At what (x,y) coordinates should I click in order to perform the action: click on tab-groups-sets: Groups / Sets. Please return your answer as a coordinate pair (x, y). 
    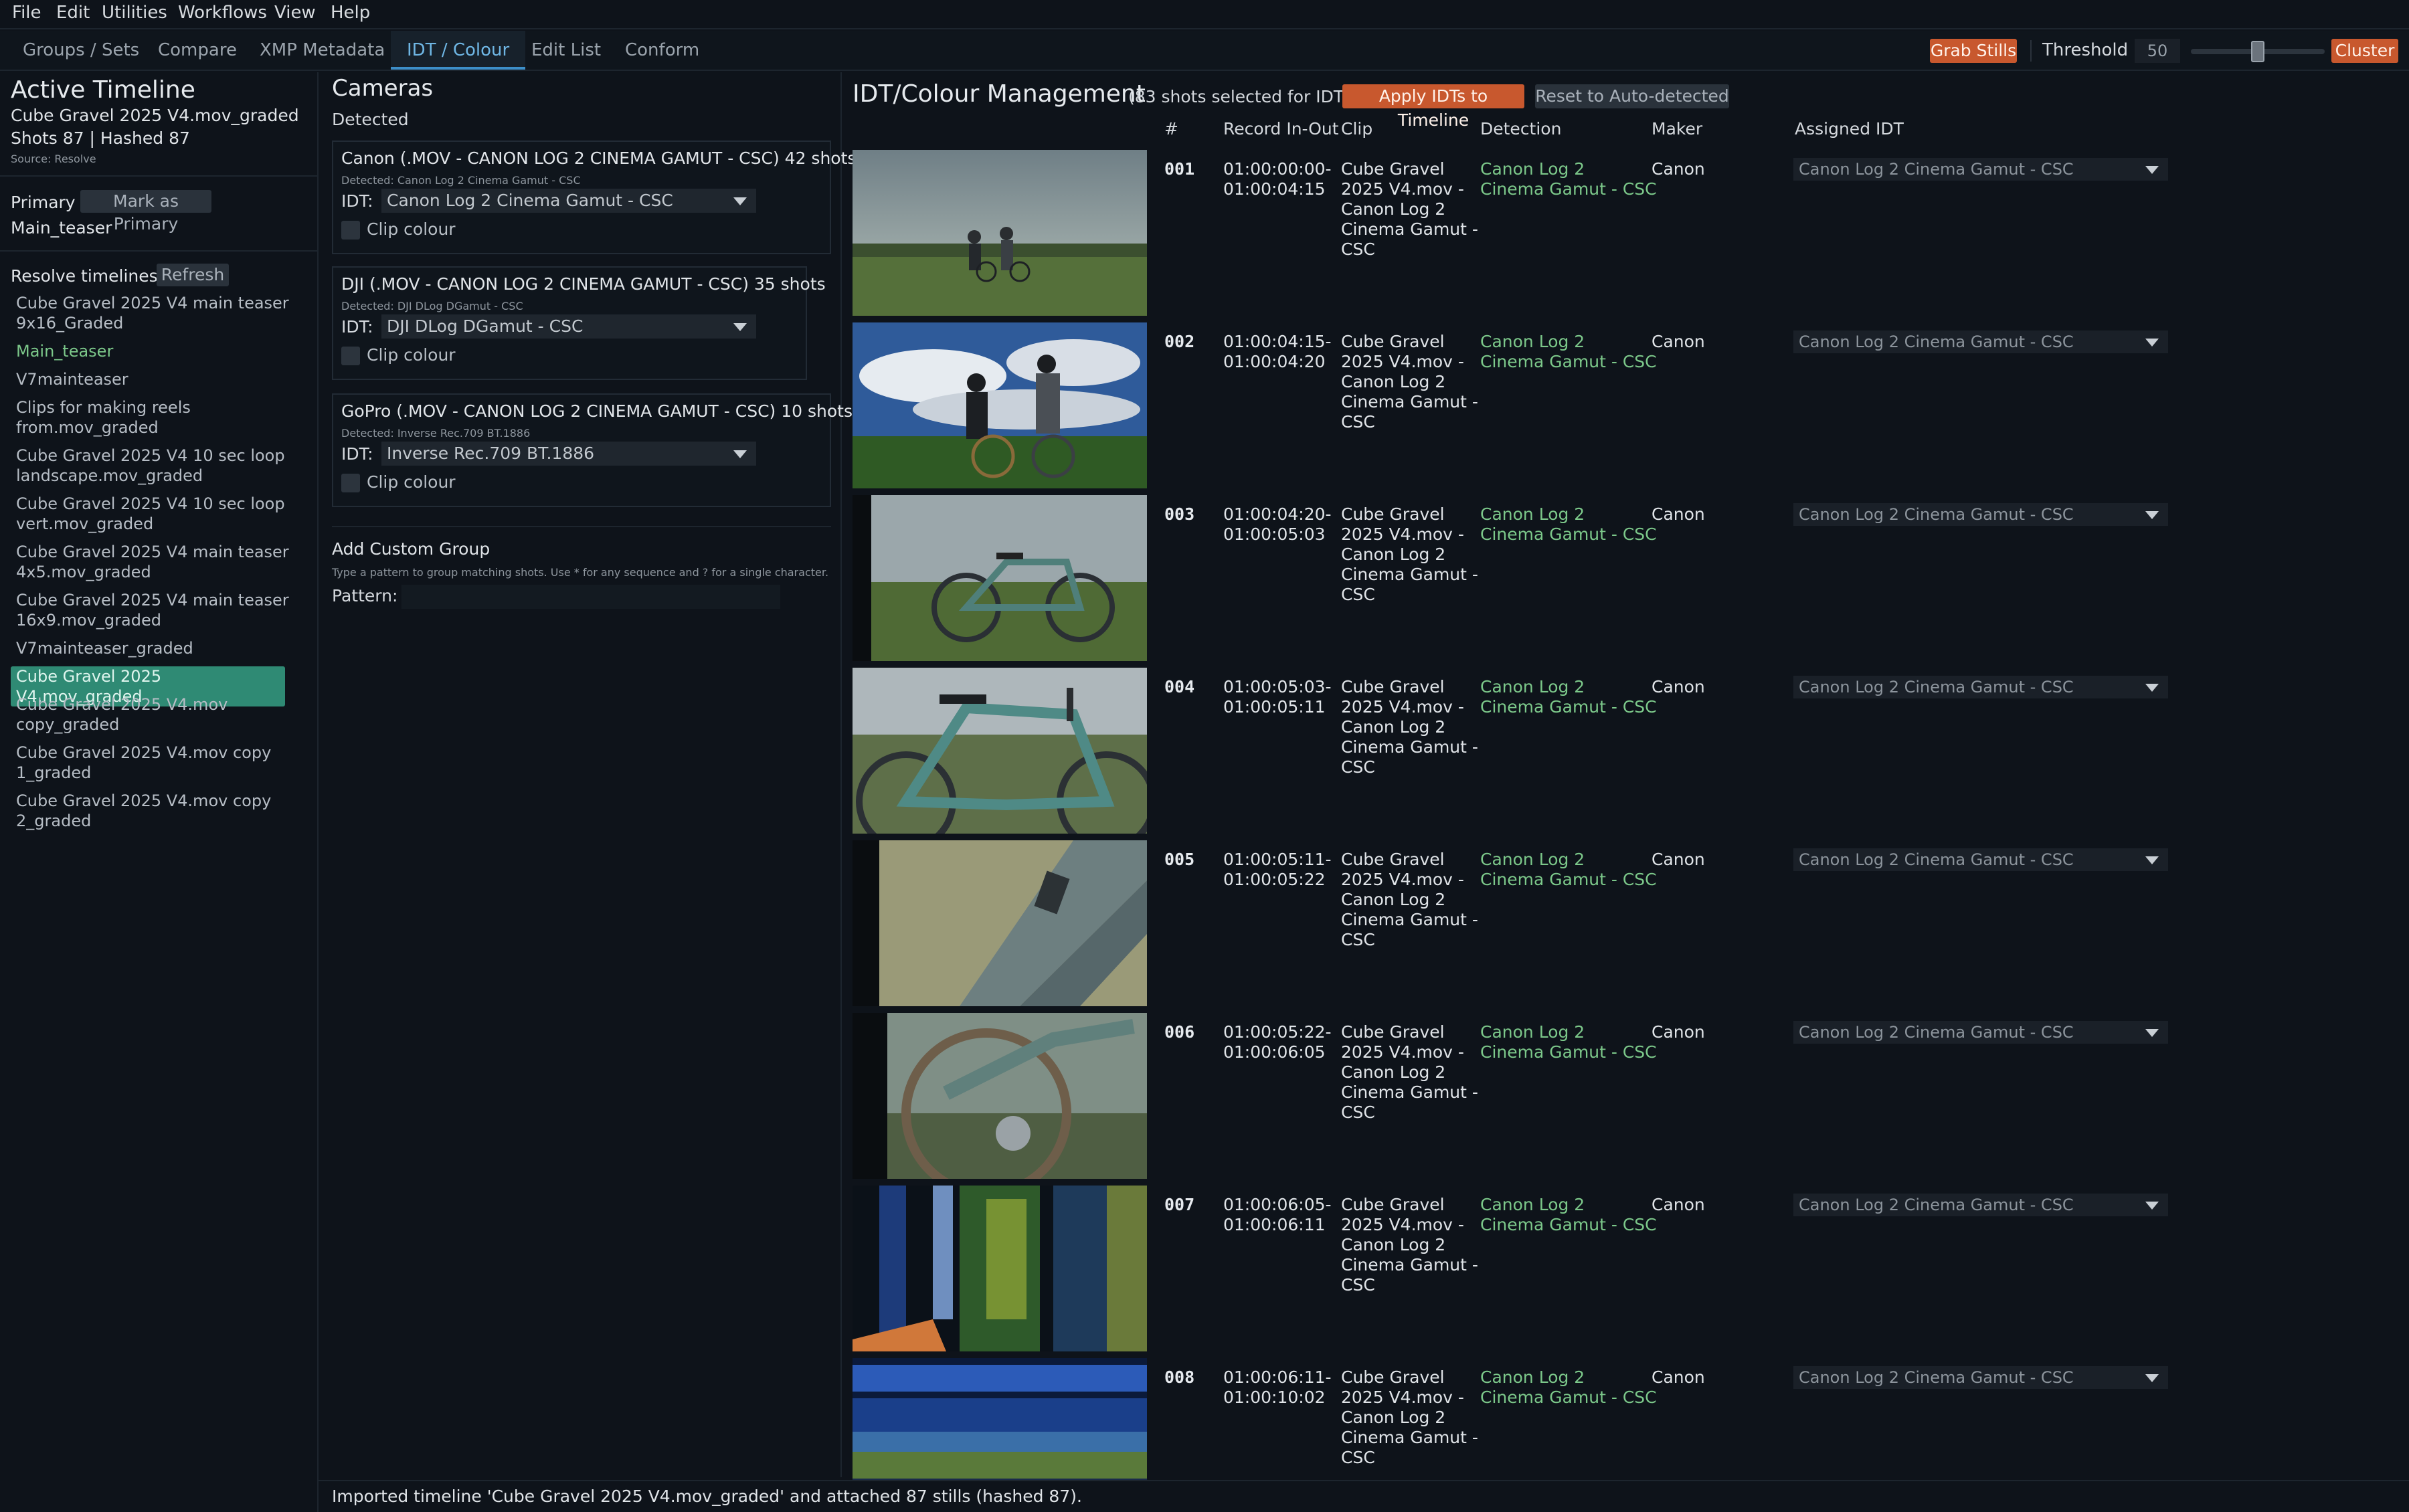
    Looking at the image, I should click on (81, 50).